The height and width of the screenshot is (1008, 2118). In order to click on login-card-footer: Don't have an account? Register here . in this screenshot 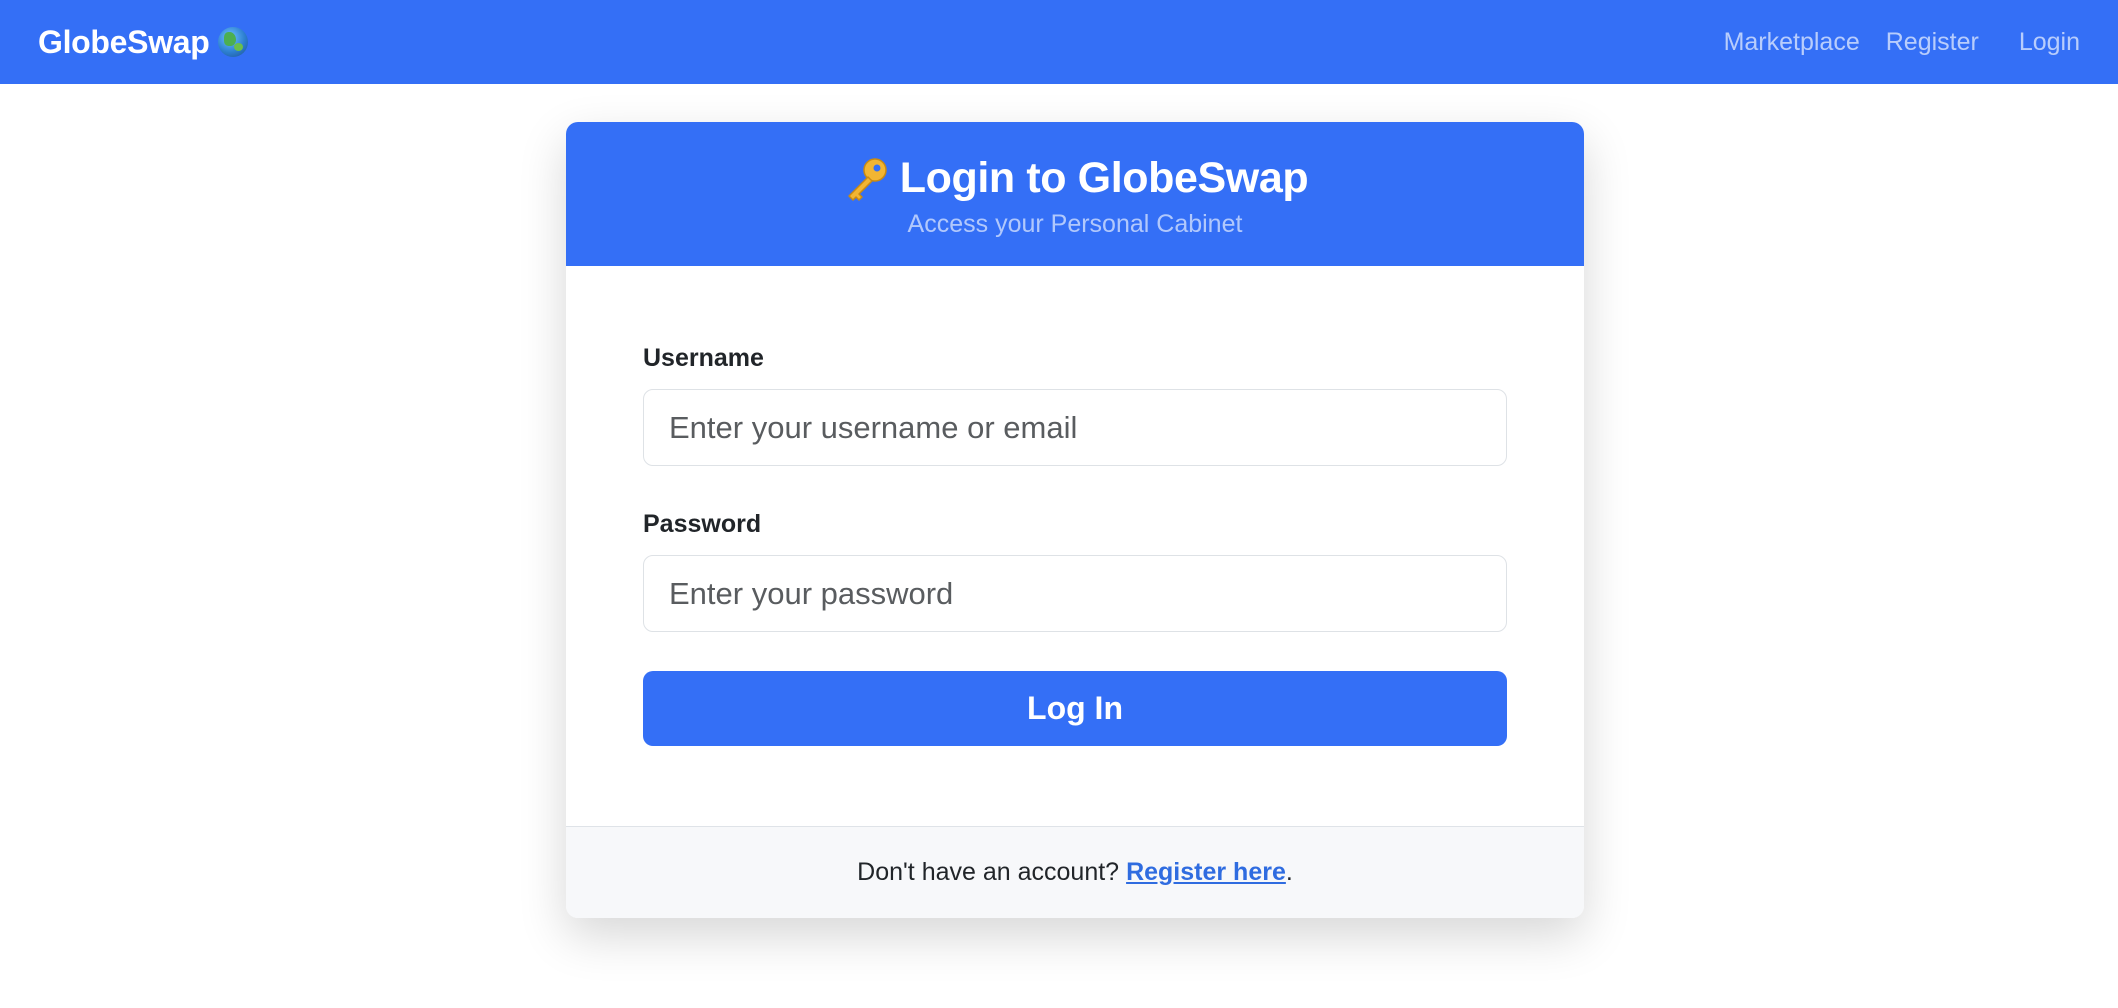, I will do `click(1075, 872)`.